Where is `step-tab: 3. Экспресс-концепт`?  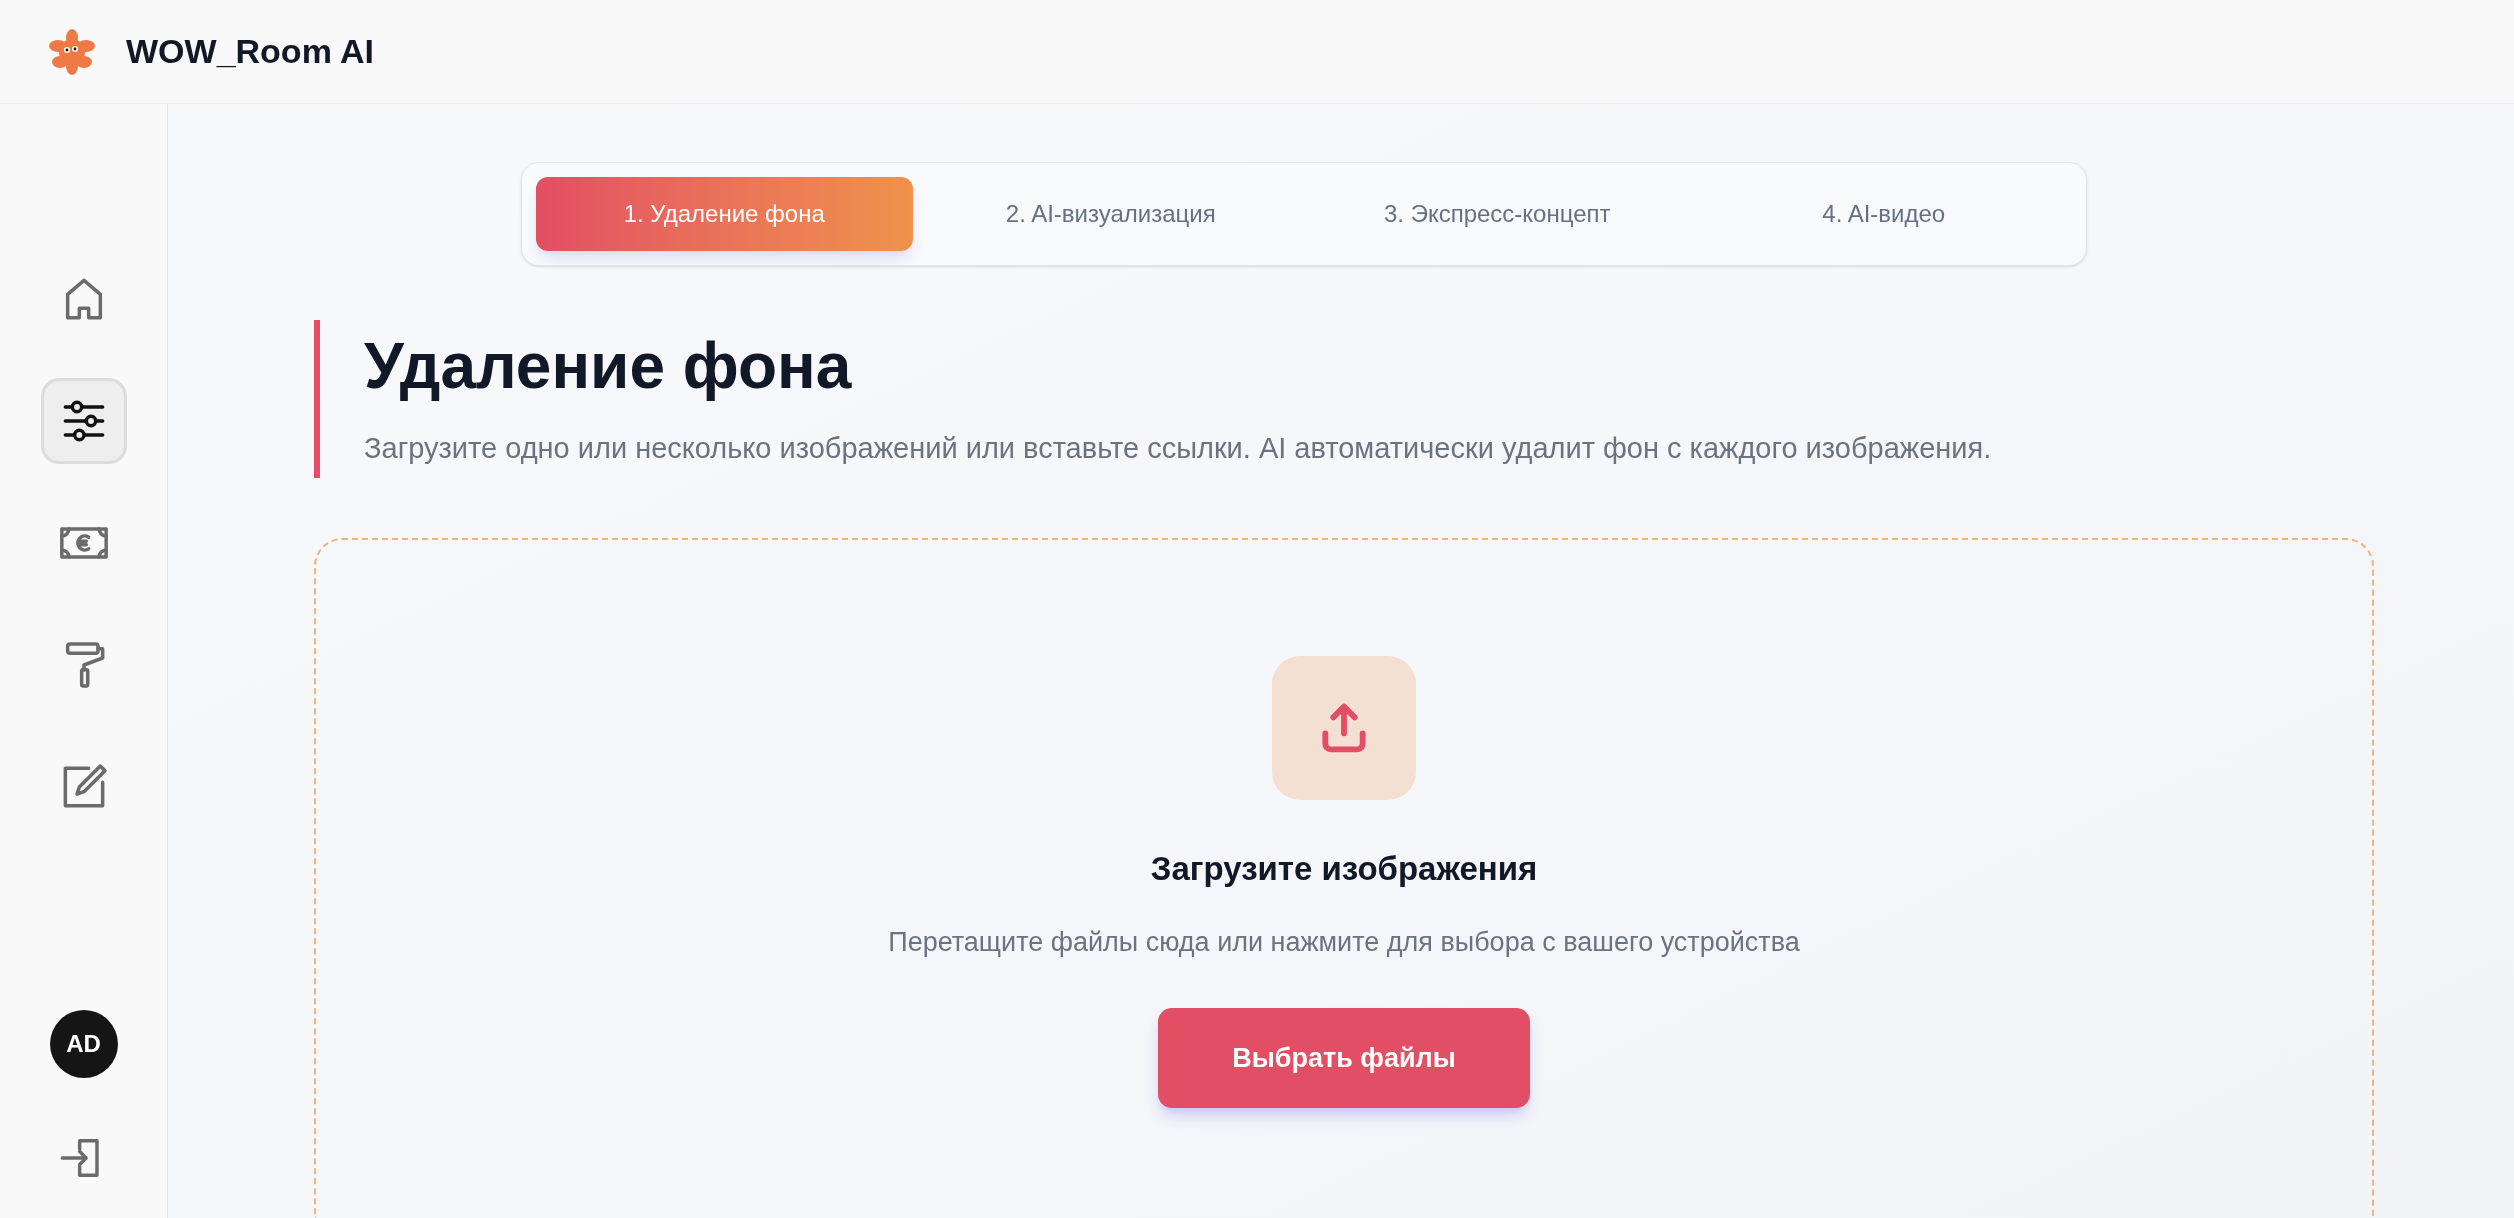
step-tab: 3. Экспресс-концепт is located at coordinates (1497, 214).